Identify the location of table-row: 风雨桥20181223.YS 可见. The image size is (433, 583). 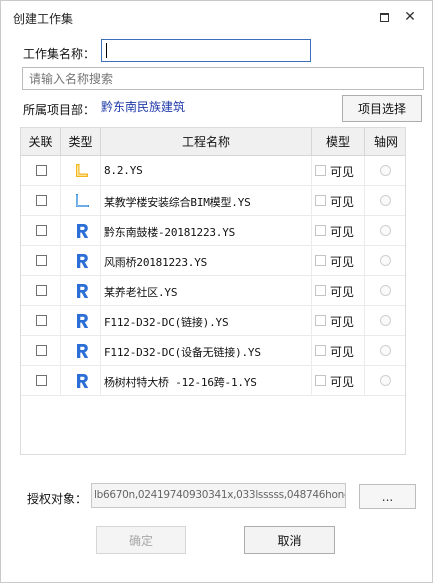
(213, 261).